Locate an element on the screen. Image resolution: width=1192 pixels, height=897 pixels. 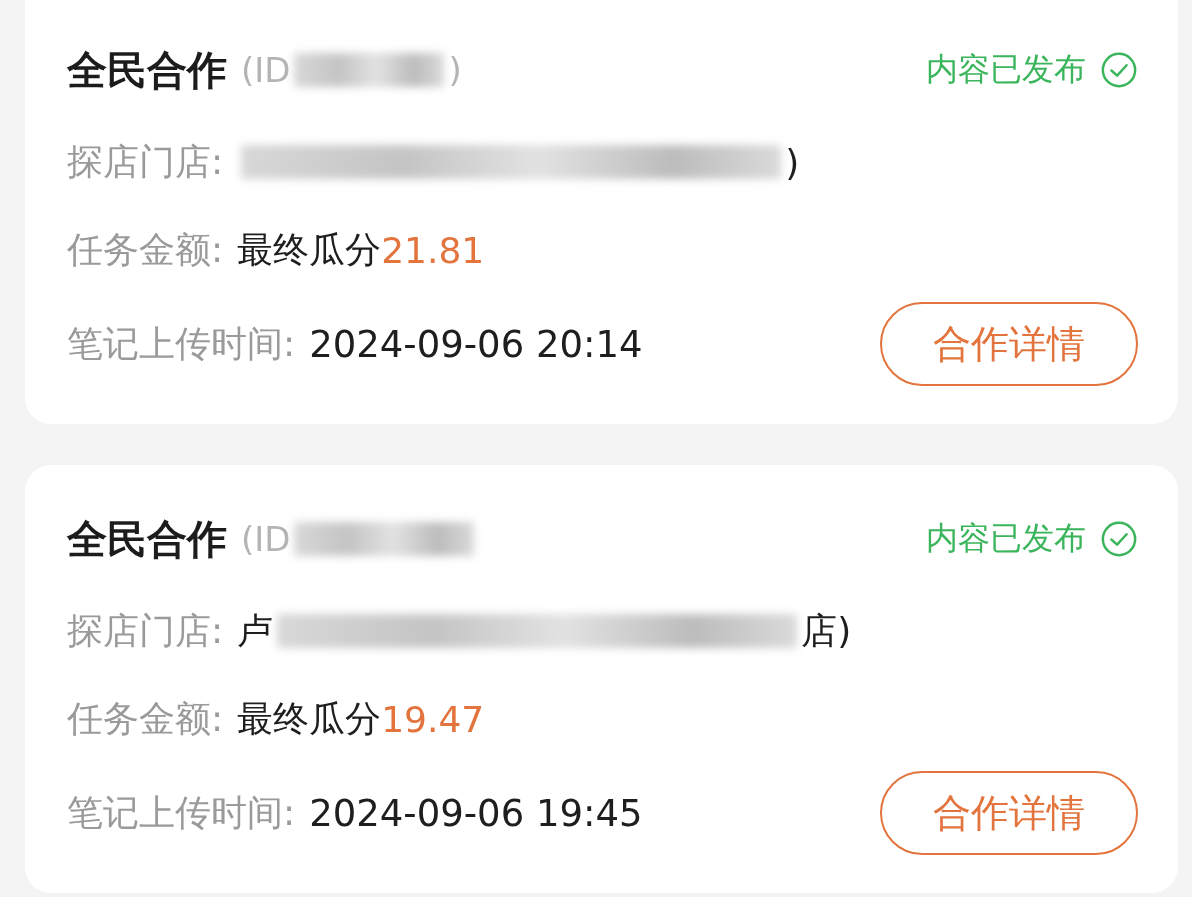
amount-value: 19.47 is located at coordinates (433, 719).